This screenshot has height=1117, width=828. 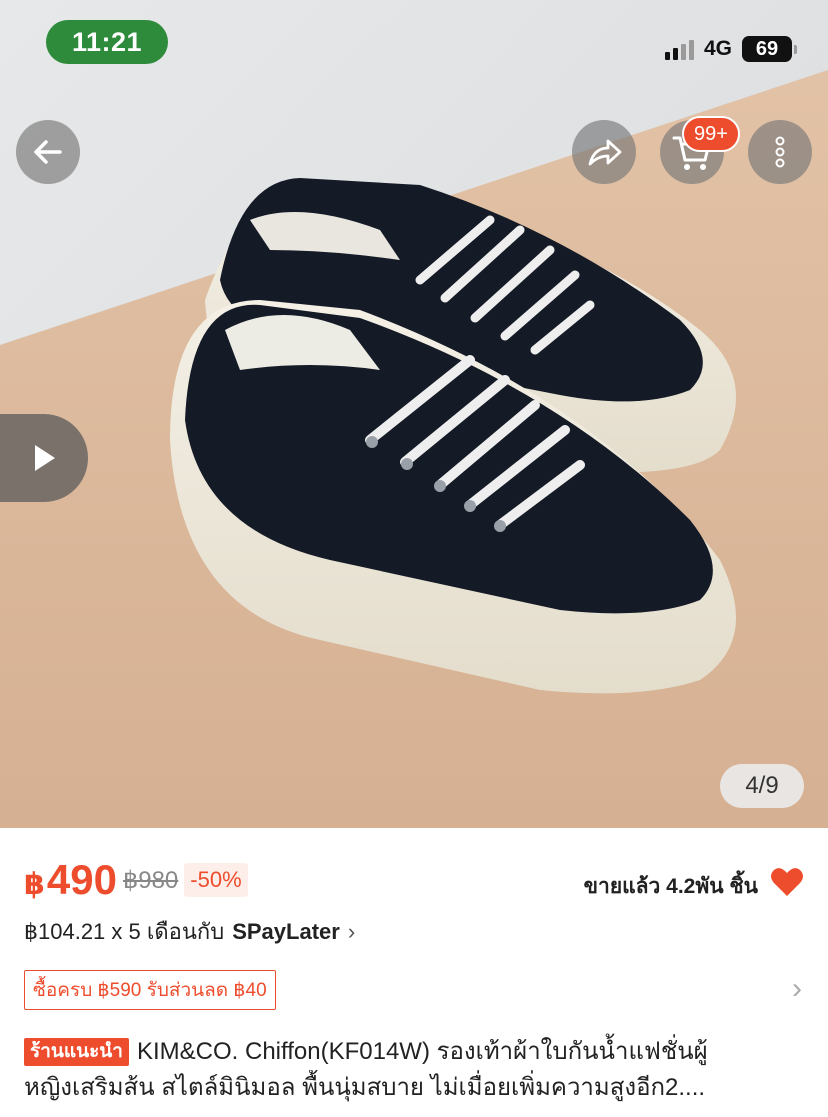 I want to click on shop-voucher-tag: ซื้อครบ ฿590 รับส่วนลด ฿40, so click(x=150, y=990).